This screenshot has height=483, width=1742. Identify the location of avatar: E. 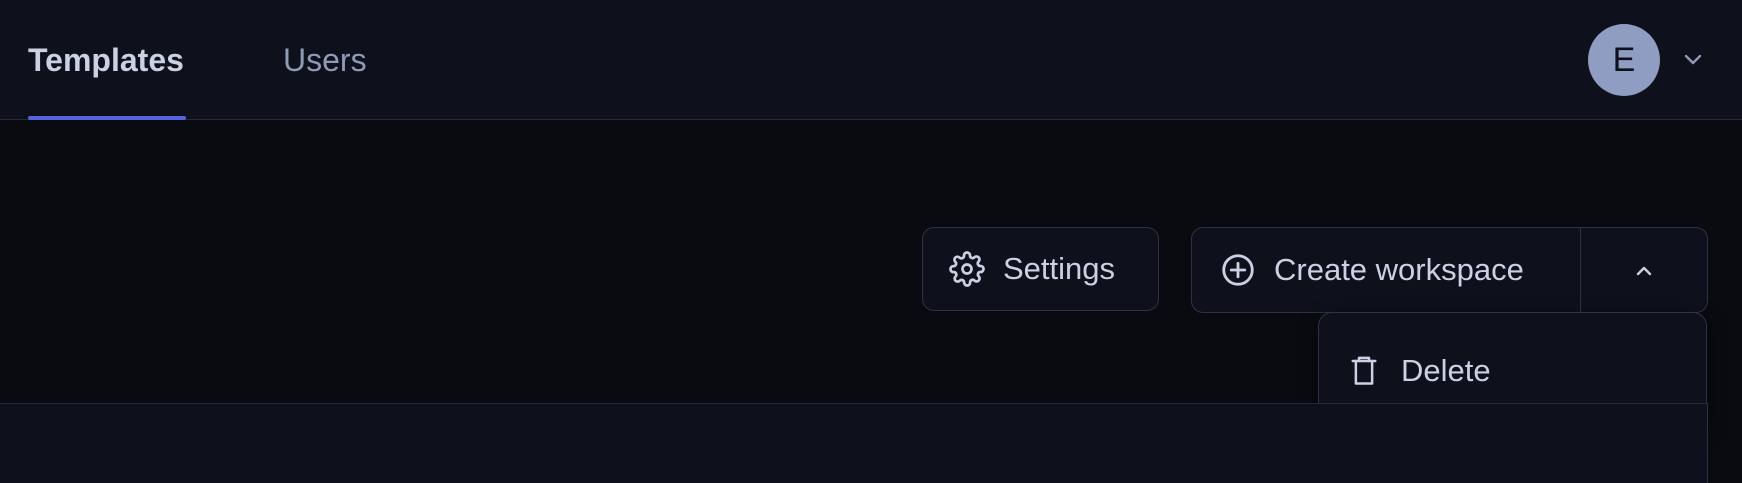
(1624, 60).